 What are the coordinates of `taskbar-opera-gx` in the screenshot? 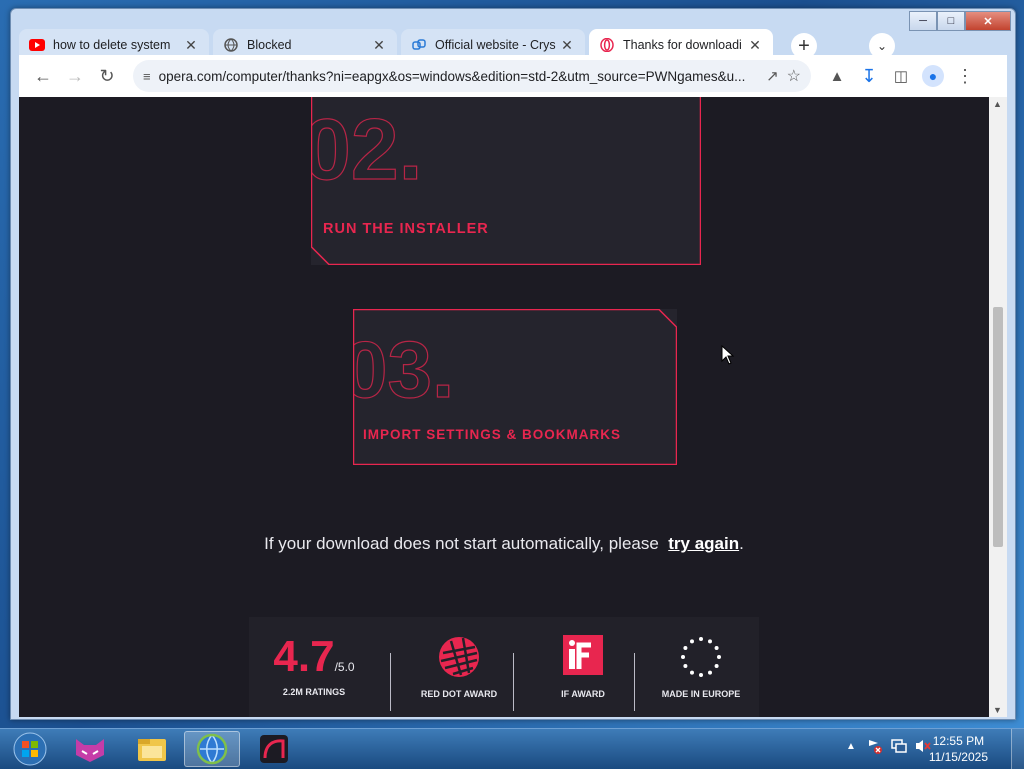 It's located at (274, 749).